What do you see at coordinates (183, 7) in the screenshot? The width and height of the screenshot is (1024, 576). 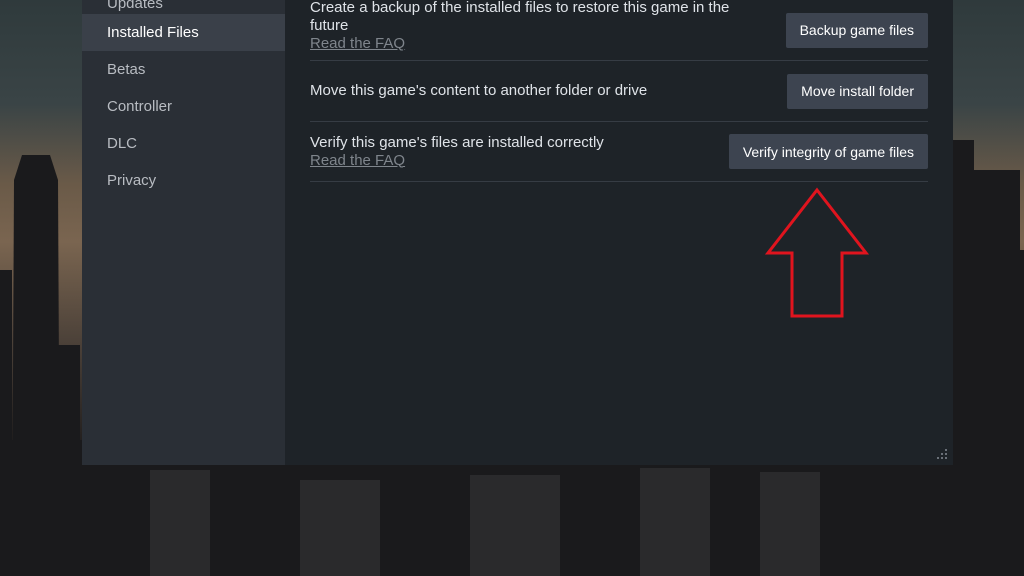 I see `sidebar-item-updates: Updates` at bounding box center [183, 7].